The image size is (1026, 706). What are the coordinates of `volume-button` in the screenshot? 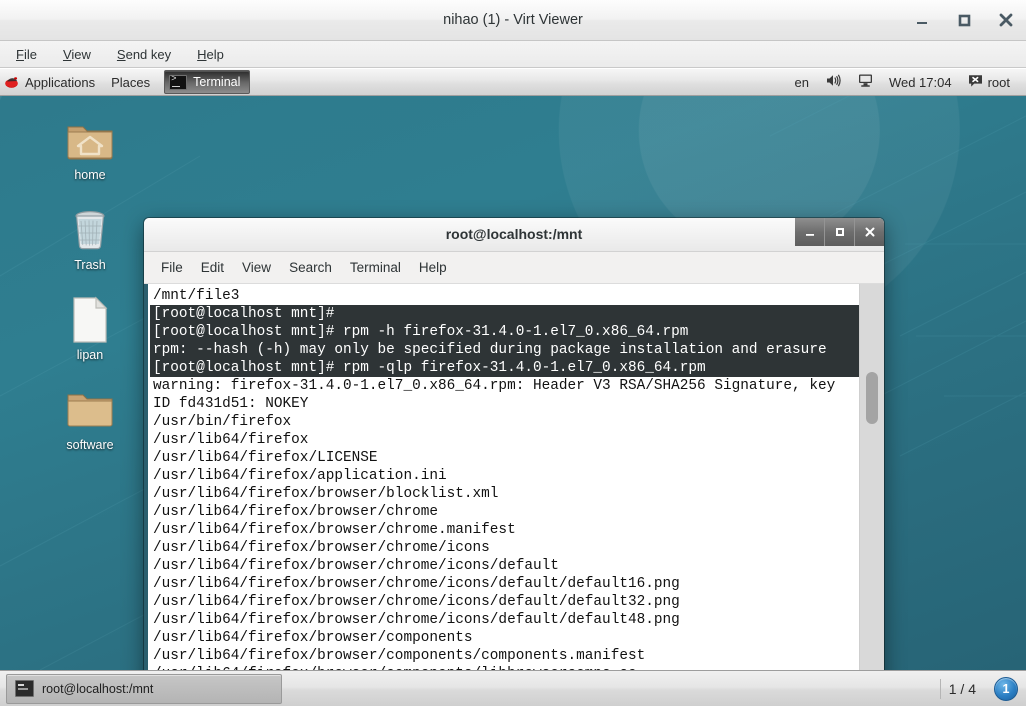 It's located at (833, 82).